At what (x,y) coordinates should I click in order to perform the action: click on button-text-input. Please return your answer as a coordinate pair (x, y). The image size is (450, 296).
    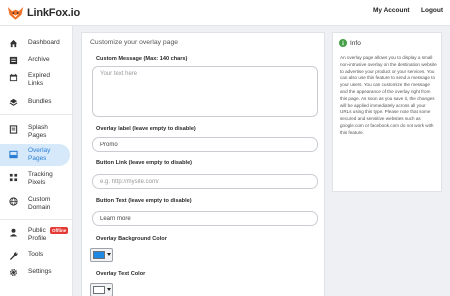
    Looking at the image, I should click on (205, 218).